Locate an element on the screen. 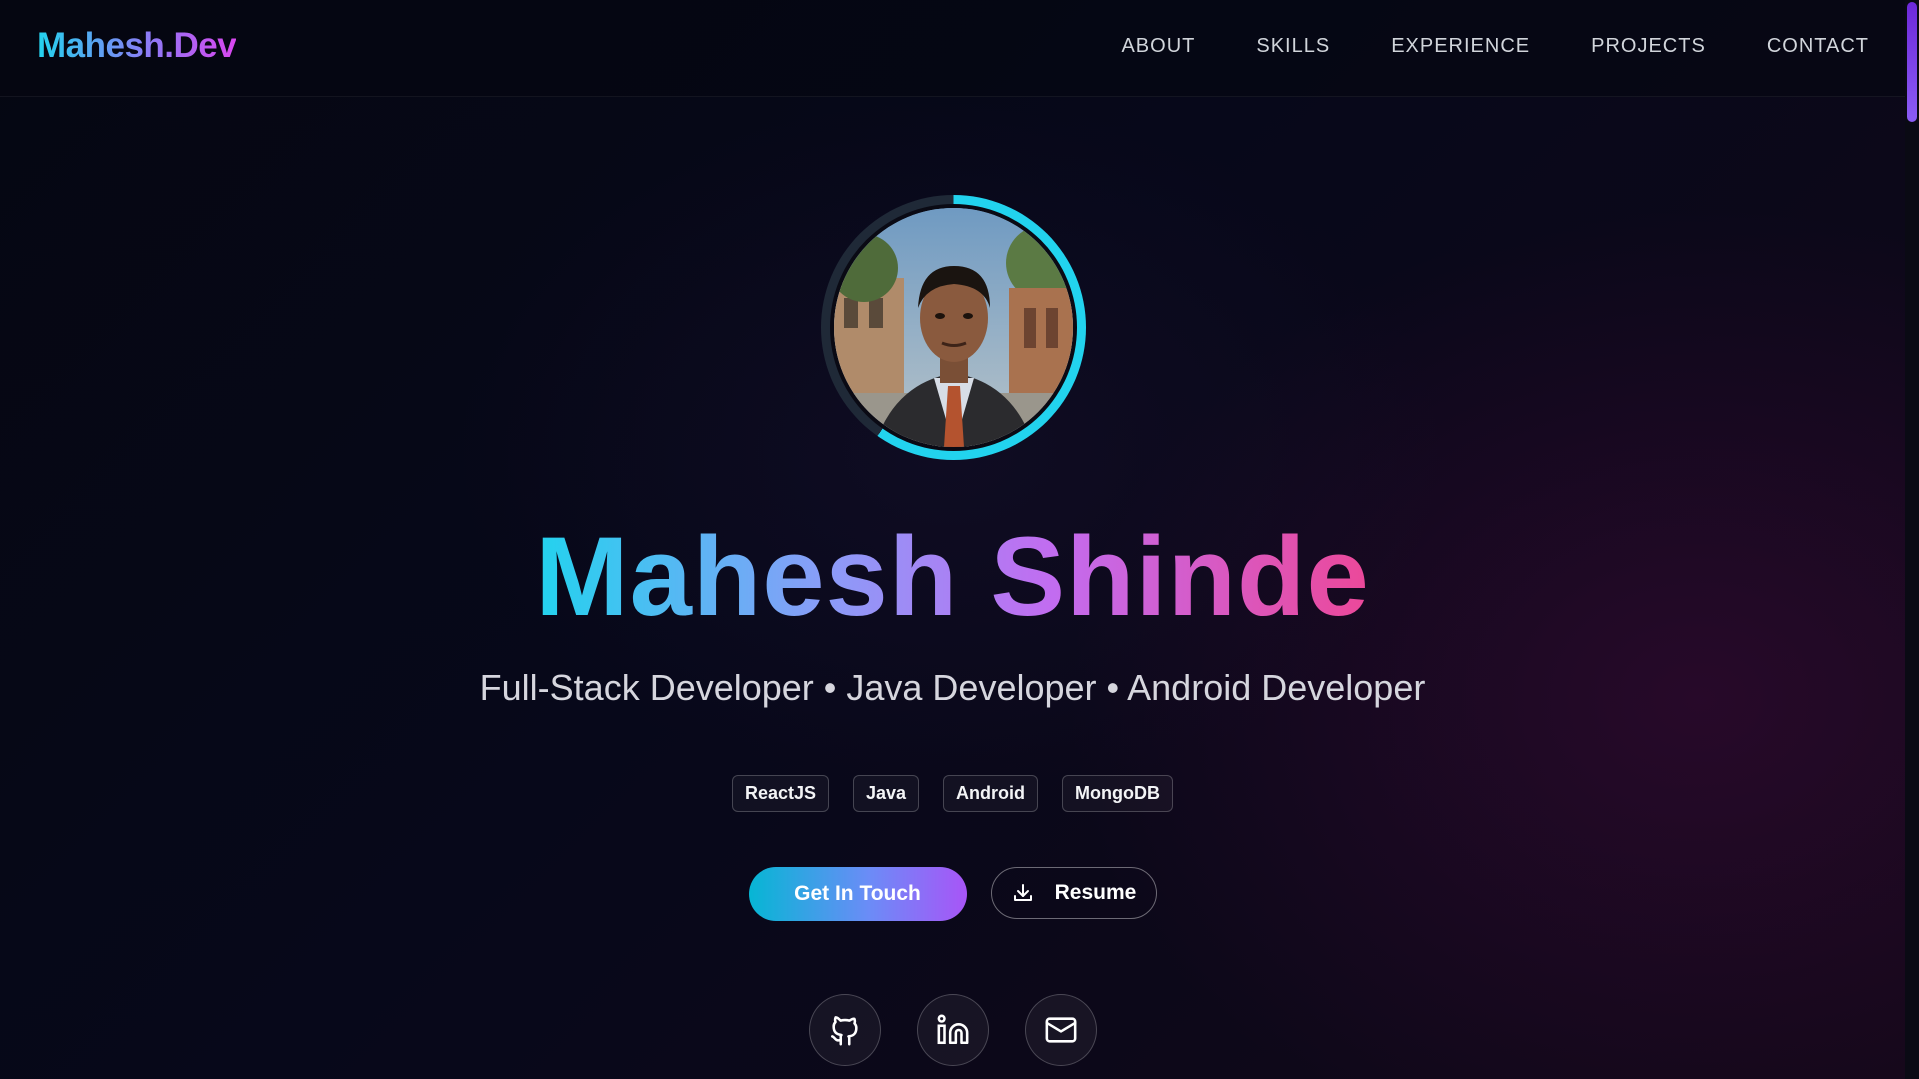 This screenshot has height=1079, width=1919. nav-about: ABOUT is located at coordinates (1158, 46).